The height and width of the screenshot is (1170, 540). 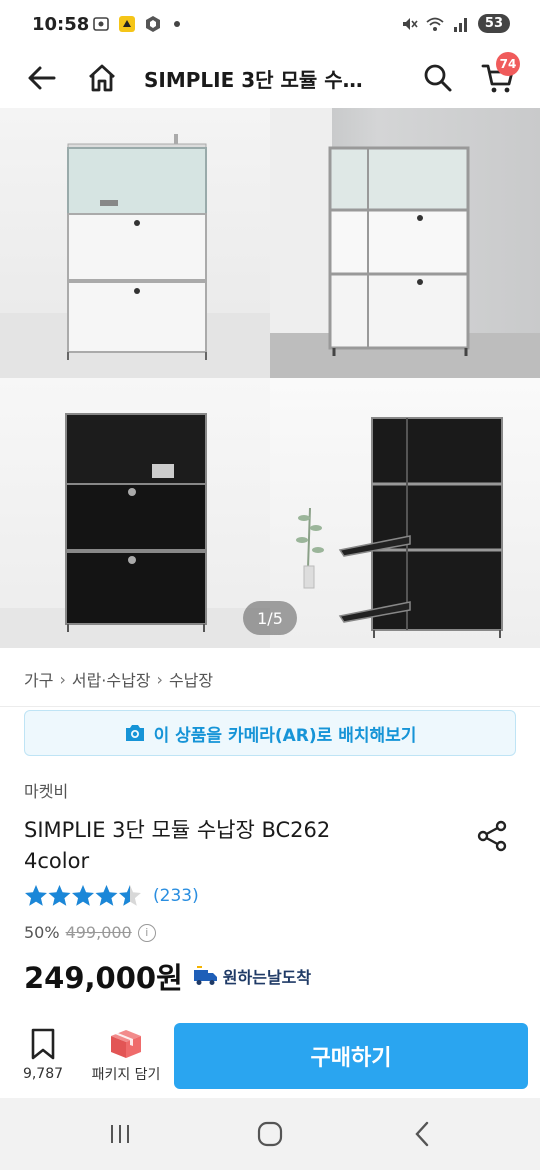 What do you see at coordinates (351, 1056) in the screenshot?
I see `buy-button: 구매하기` at bounding box center [351, 1056].